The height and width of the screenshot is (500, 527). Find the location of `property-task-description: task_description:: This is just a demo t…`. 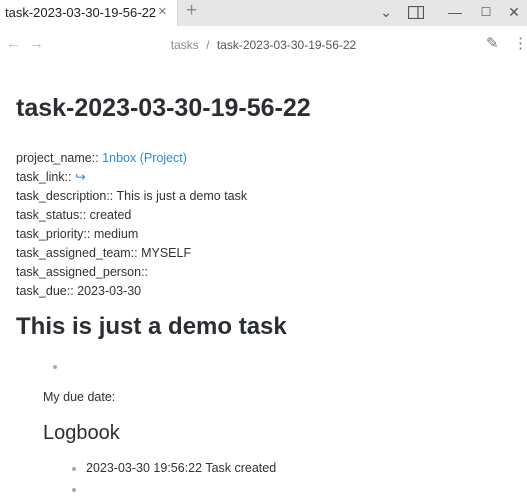

property-task-description: task_description:: This is just a demo t… is located at coordinates (131, 196).